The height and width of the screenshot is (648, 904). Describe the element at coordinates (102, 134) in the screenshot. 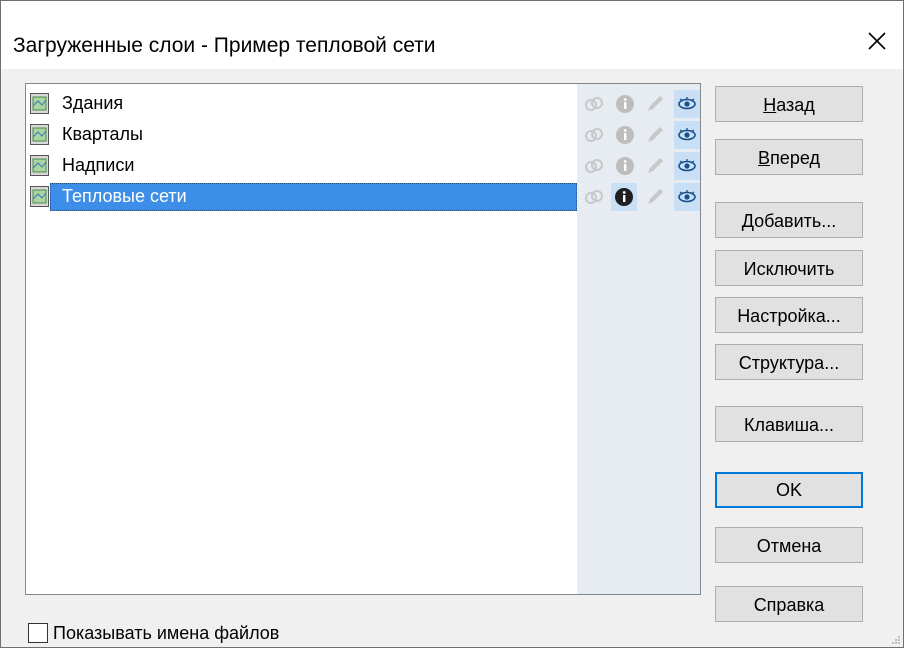

I see `layer-name: Кварталы` at that location.